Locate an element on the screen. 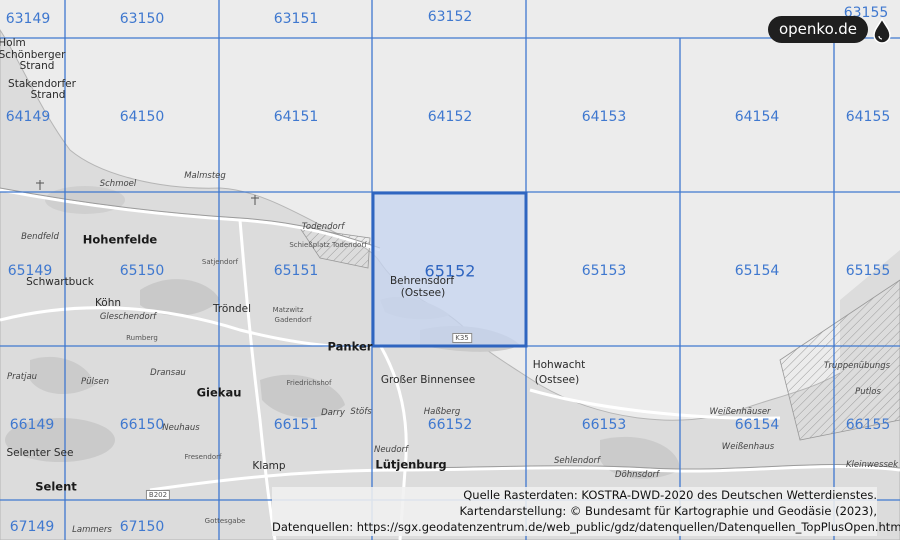 This screenshot has height=540, width=900. place-label-weissenhaus: Weißenhaus is located at coordinates (748, 447).